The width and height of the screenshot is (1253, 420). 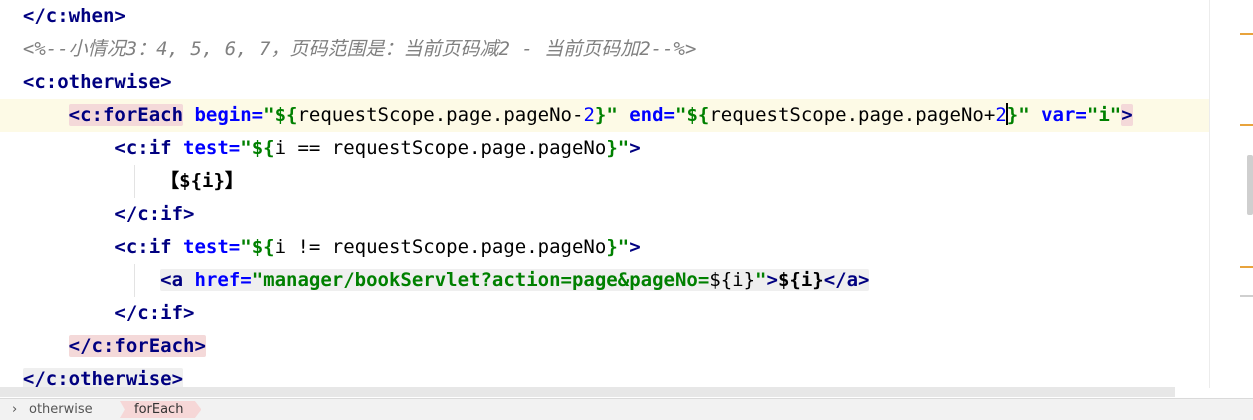 What do you see at coordinates (1127, 115) in the screenshot?
I see `tag-open-foreach-close: >` at bounding box center [1127, 115].